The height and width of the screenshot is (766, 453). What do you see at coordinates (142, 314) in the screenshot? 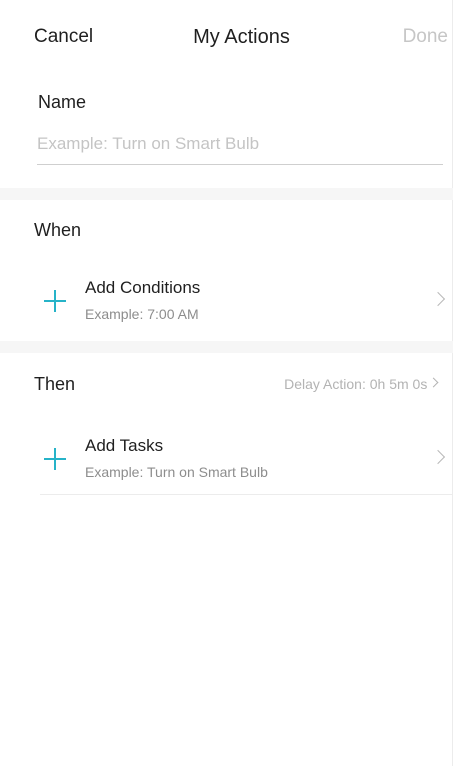
I see `add-conditions-example: Example: 7:00 AM` at bounding box center [142, 314].